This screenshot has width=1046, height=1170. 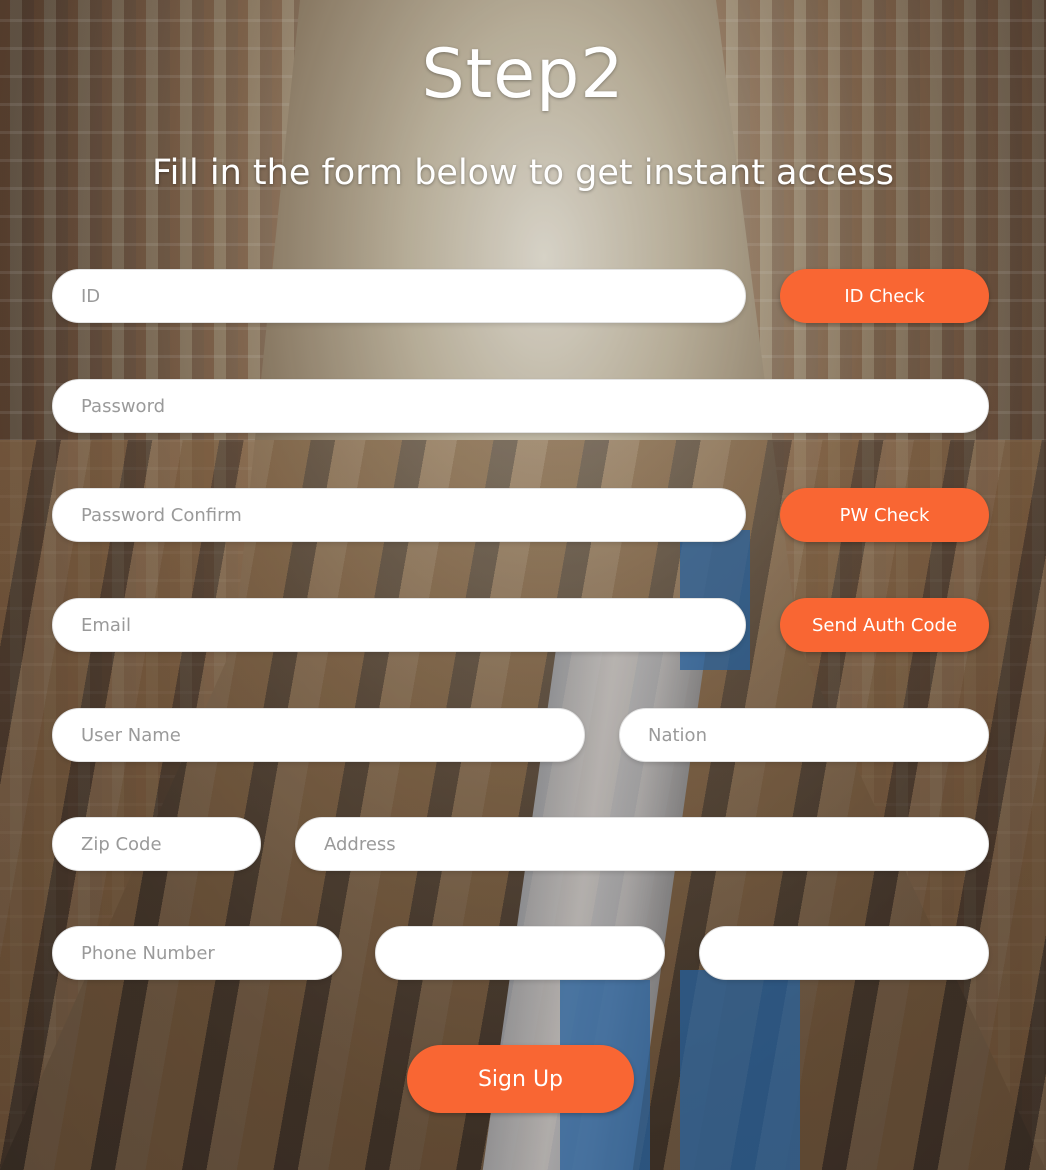 I want to click on sign-up-button: Sign Up, so click(x=520, y=1079).